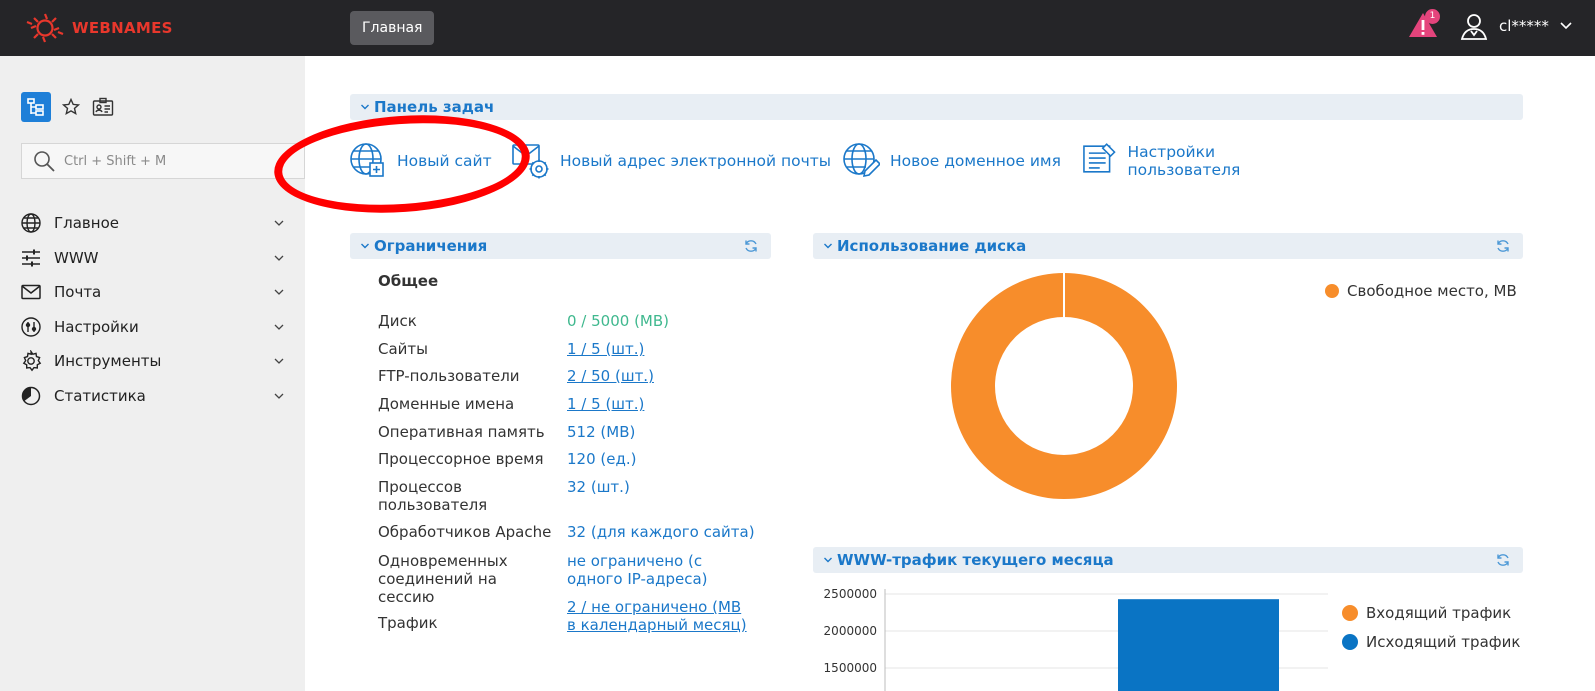 Image resolution: width=1595 pixels, height=691 pixels. I want to click on traffic-bar-chart: 2500000 2000000 1500000, so click(1076, 639).